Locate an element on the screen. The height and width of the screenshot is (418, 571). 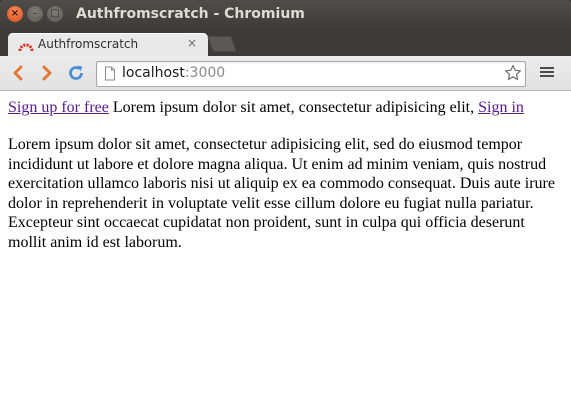
page-icon is located at coordinates (110, 75).